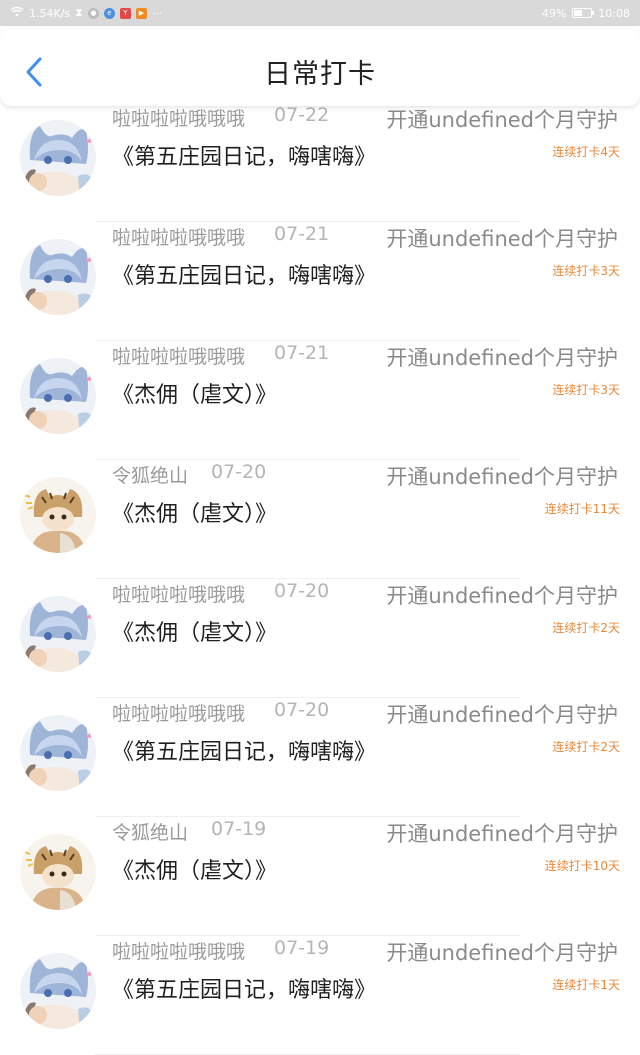 The width and height of the screenshot is (640, 1055). Describe the element at coordinates (50, 13) in the screenshot. I see `network-speed: 1.54K/s` at that location.